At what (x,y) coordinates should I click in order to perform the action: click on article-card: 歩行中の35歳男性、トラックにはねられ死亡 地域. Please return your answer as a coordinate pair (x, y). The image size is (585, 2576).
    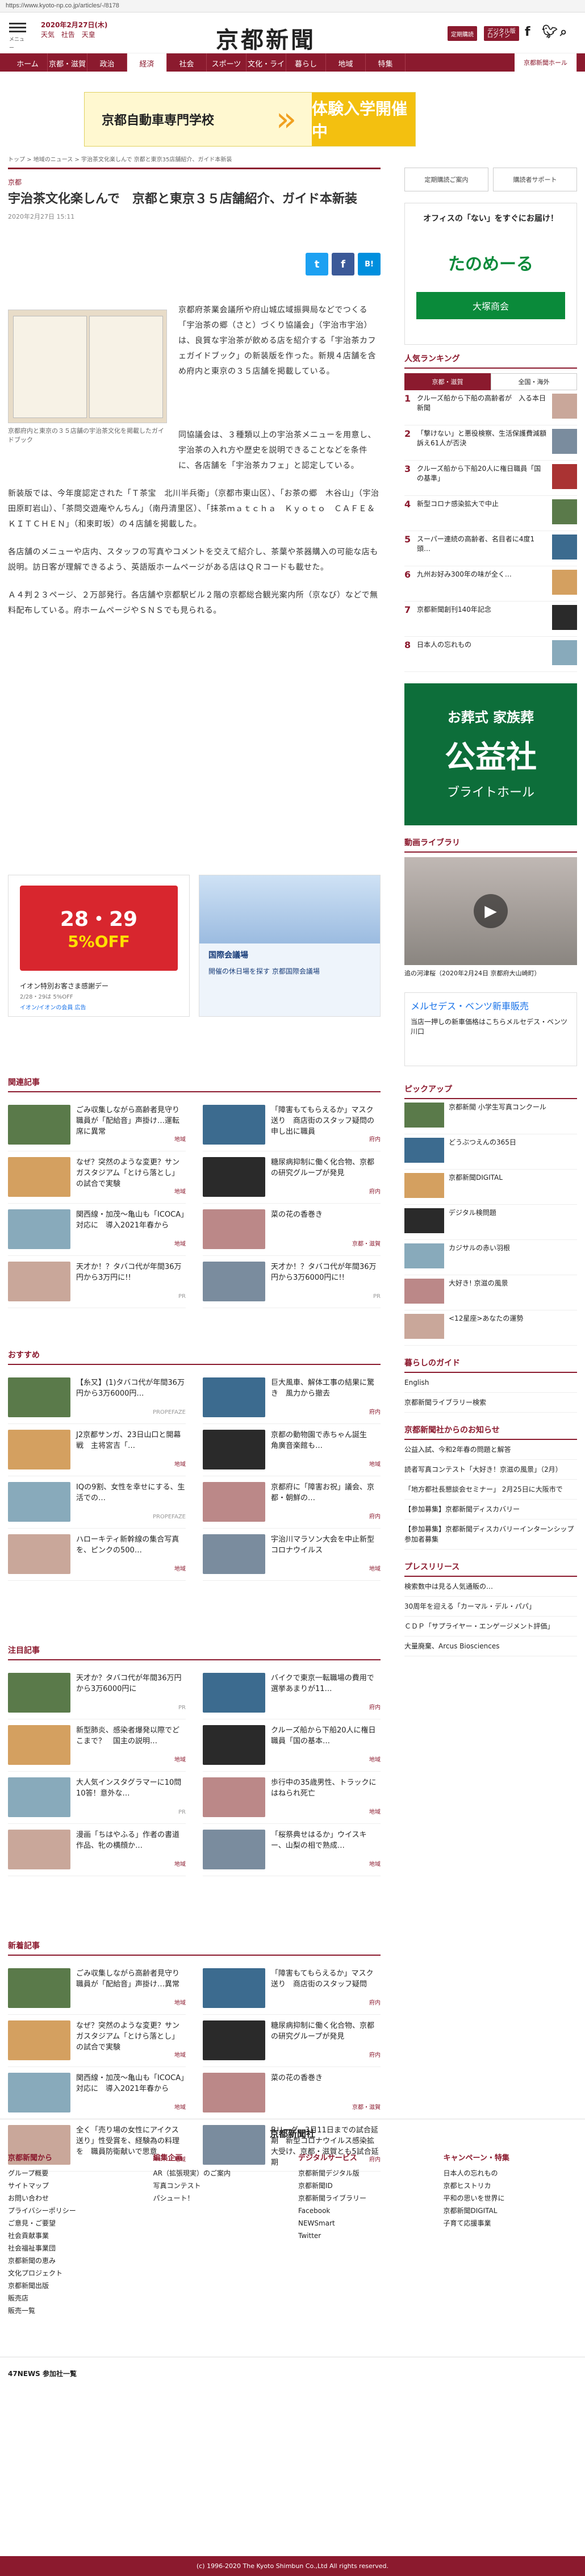
    Looking at the image, I should click on (292, 1798).